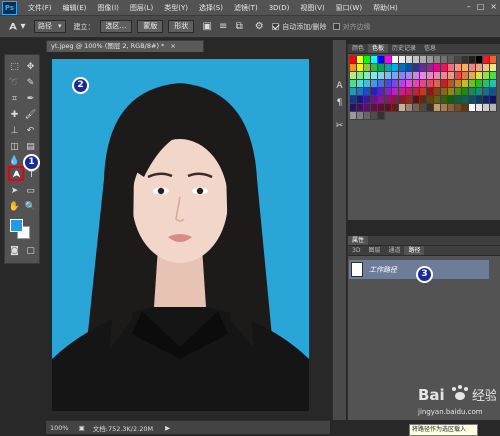 The height and width of the screenshot is (436, 500). What do you see at coordinates (358, 240) in the screenshot?
I see `tab-properties: 属性` at bounding box center [358, 240].